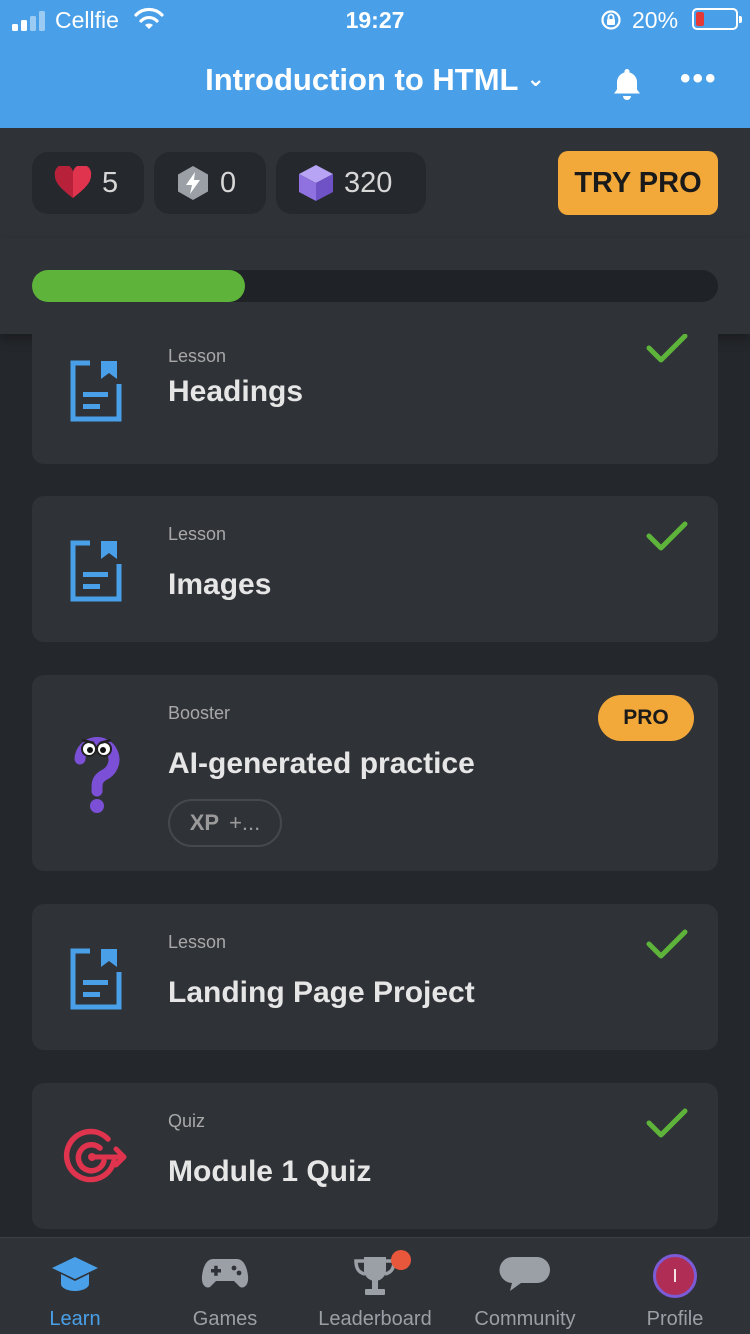 The image size is (750, 1334). I want to click on lesson-card-landing-page: Lesson Landing Page Project, so click(375, 977).